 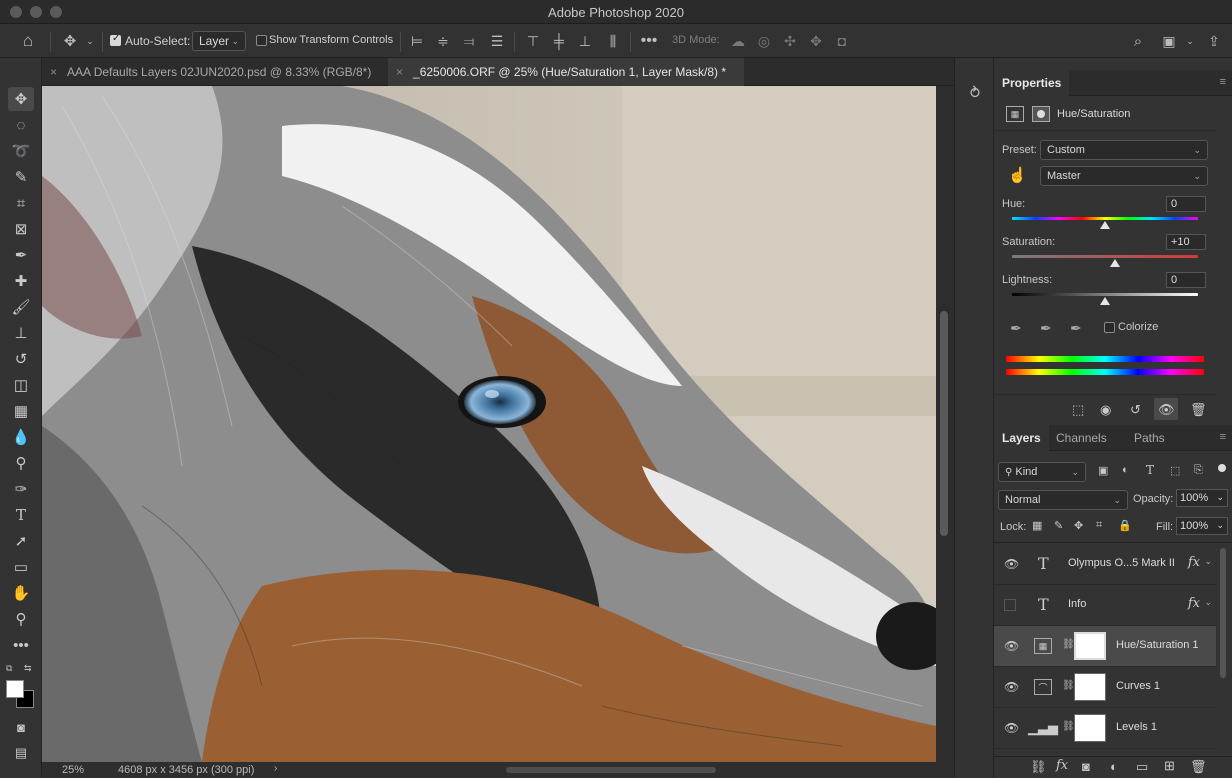 What do you see at coordinates (1198, 410) in the screenshot?
I see `delete-icon: 🗑` at bounding box center [1198, 410].